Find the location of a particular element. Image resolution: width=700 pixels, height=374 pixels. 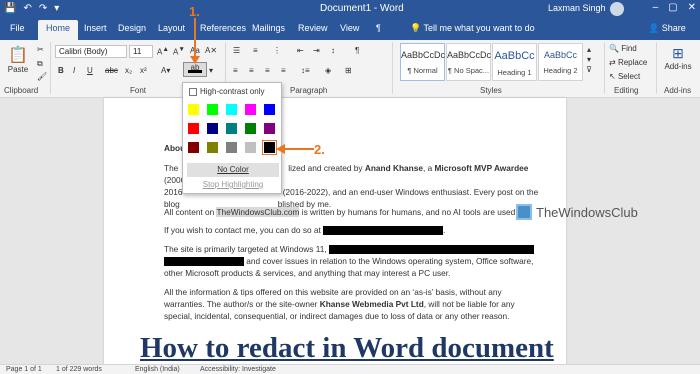

copy-icon: ⧉ is located at coordinates (40, 64).